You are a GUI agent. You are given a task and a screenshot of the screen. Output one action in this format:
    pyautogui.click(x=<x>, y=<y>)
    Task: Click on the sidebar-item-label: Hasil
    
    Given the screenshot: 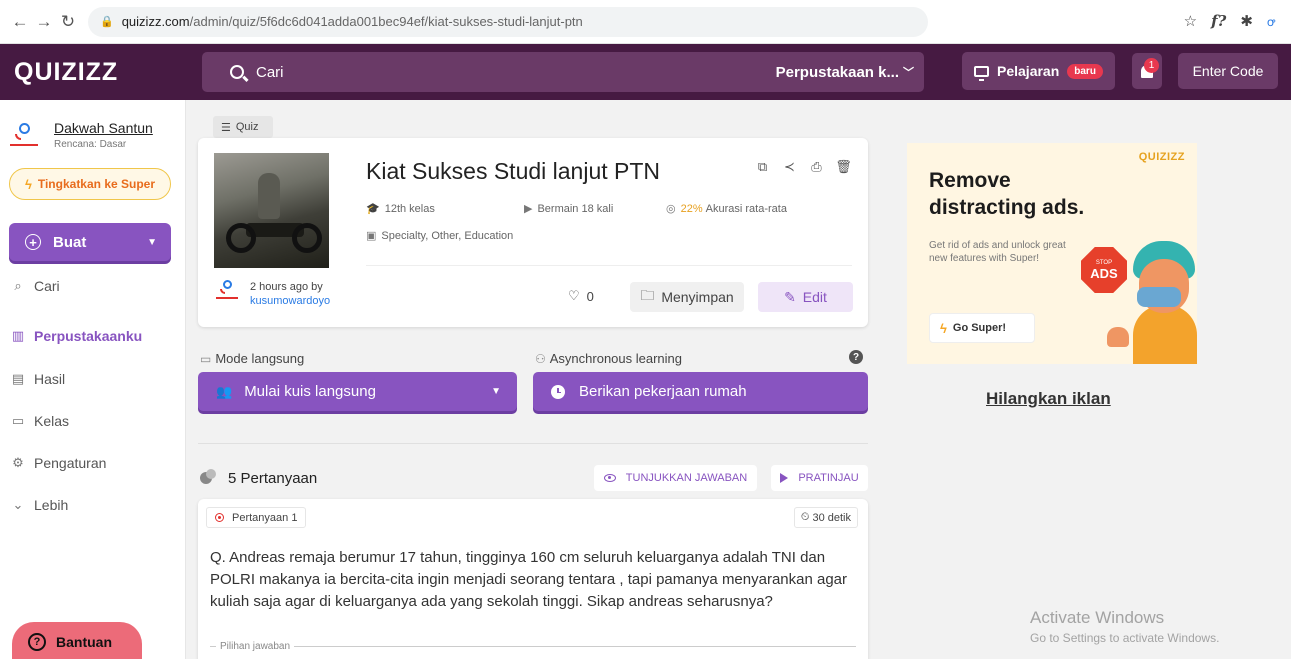 What is the action you would take?
    pyautogui.click(x=50, y=379)
    